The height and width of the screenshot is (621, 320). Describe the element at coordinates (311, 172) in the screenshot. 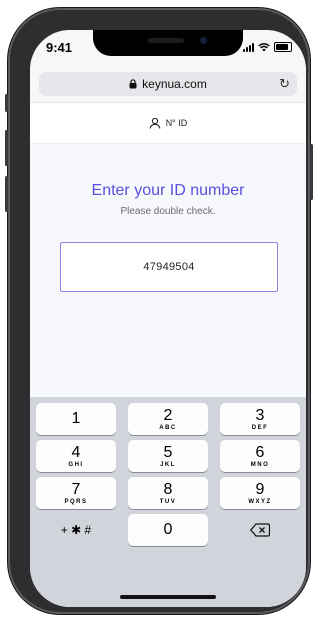

I see `power-button` at that location.